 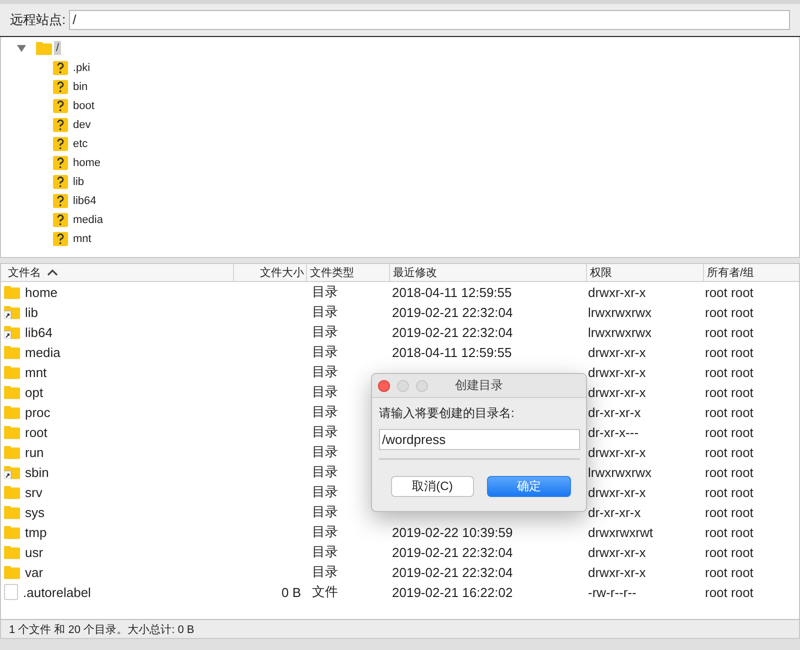 What do you see at coordinates (34, 452) in the screenshot?
I see `file-name: run` at bounding box center [34, 452].